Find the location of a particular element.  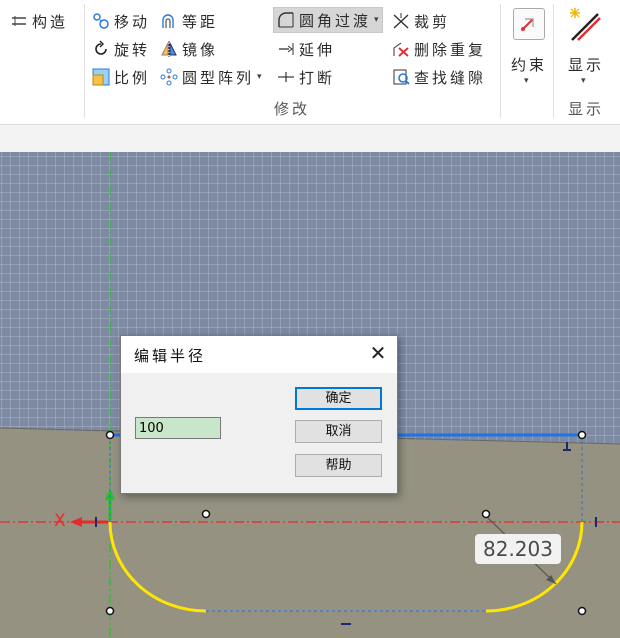

dialog-body: 确定 取消 帮助 is located at coordinates (259, 433).